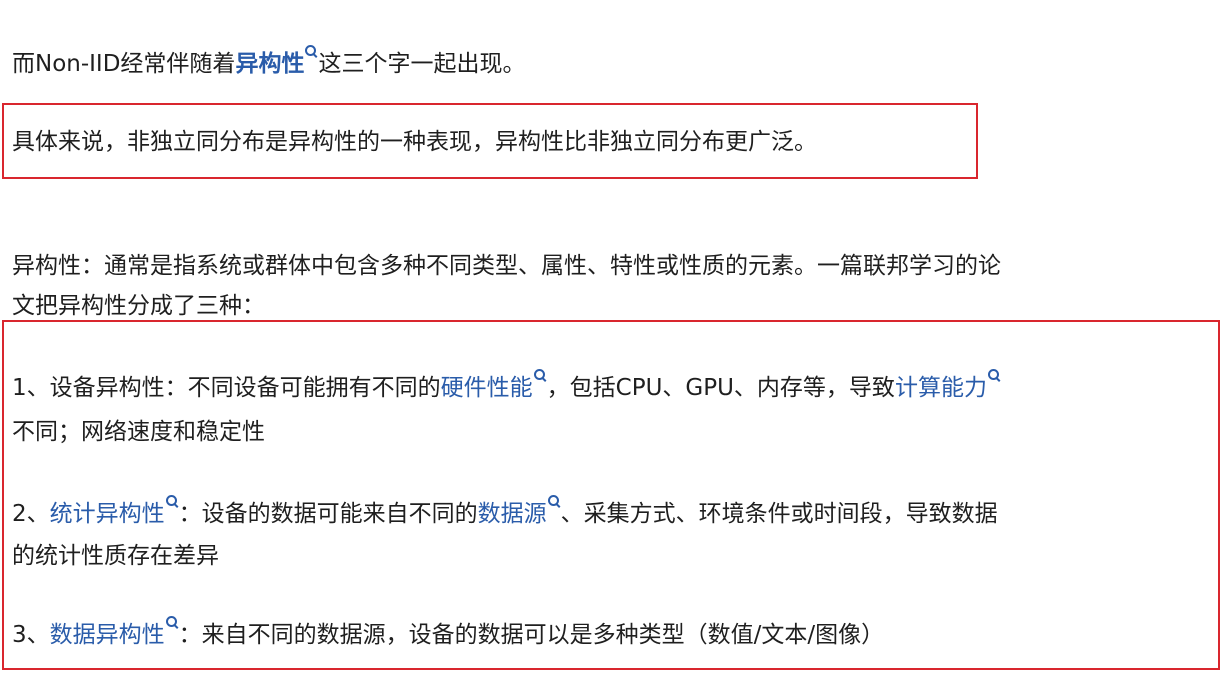 The image size is (1224, 692). Describe the element at coordinates (487, 388) in the screenshot. I see `link-hardware-performance: 硬件性能` at that location.